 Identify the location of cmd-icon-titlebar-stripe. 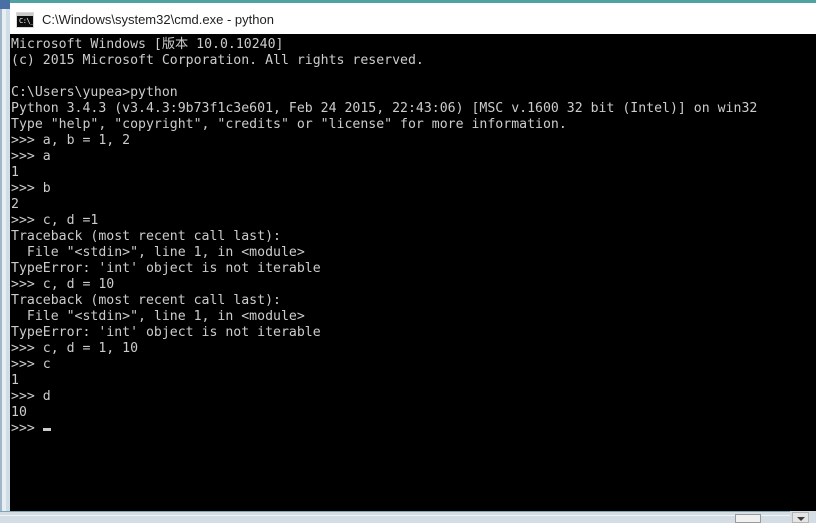
(25, 14).